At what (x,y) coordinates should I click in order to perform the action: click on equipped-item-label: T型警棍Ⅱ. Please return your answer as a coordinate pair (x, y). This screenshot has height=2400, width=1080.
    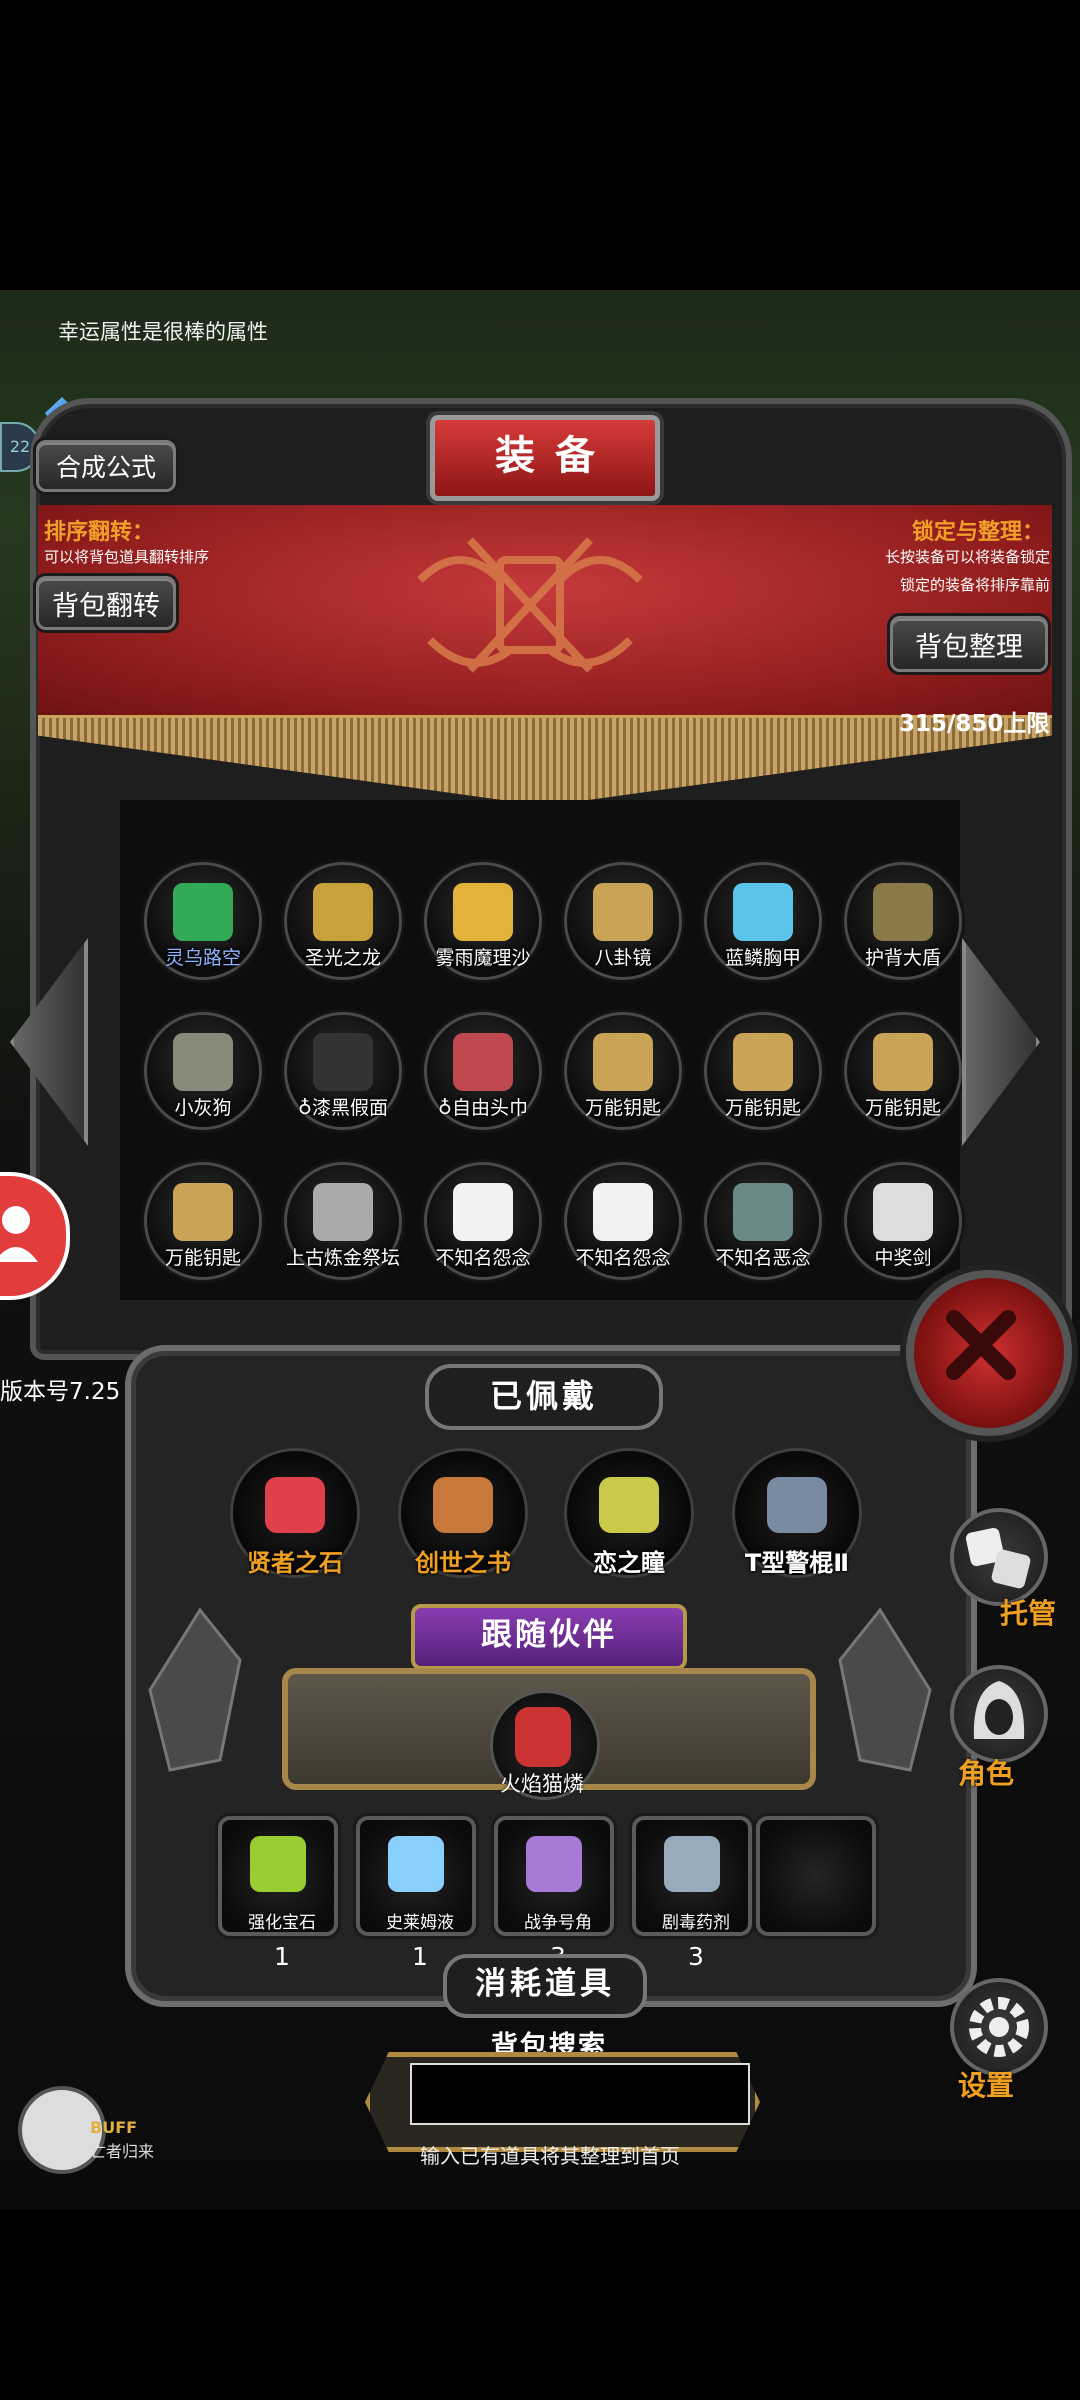
    Looking at the image, I should click on (797, 1563).